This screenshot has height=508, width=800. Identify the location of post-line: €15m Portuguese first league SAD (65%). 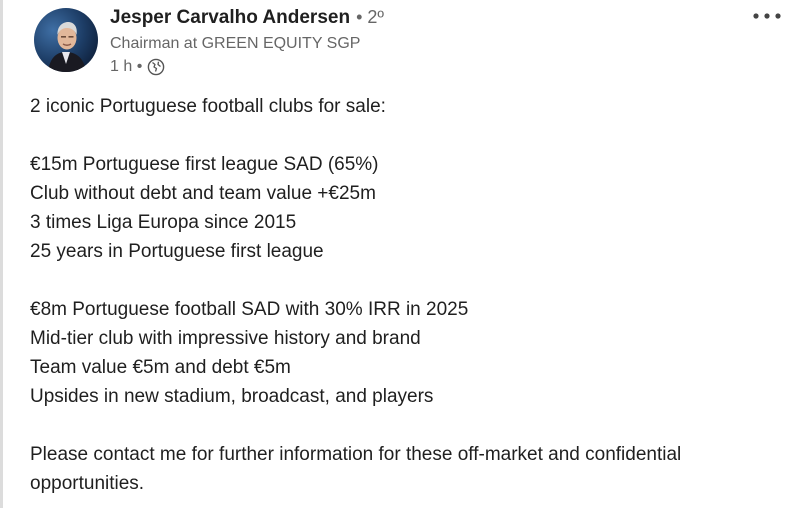
(204, 164).